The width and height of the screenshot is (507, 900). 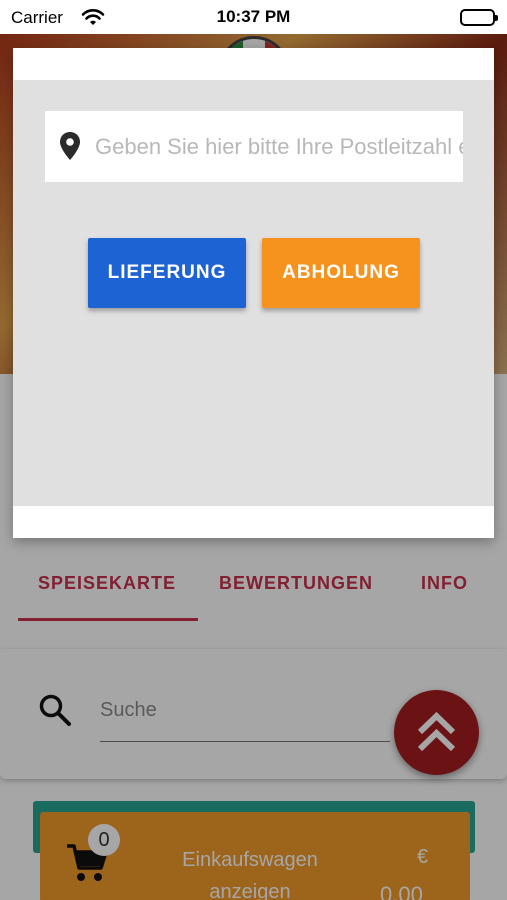 What do you see at coordinates (70, 148) in the screenshot?
I see `location-pin-icon` at bounding box center [70, 148].